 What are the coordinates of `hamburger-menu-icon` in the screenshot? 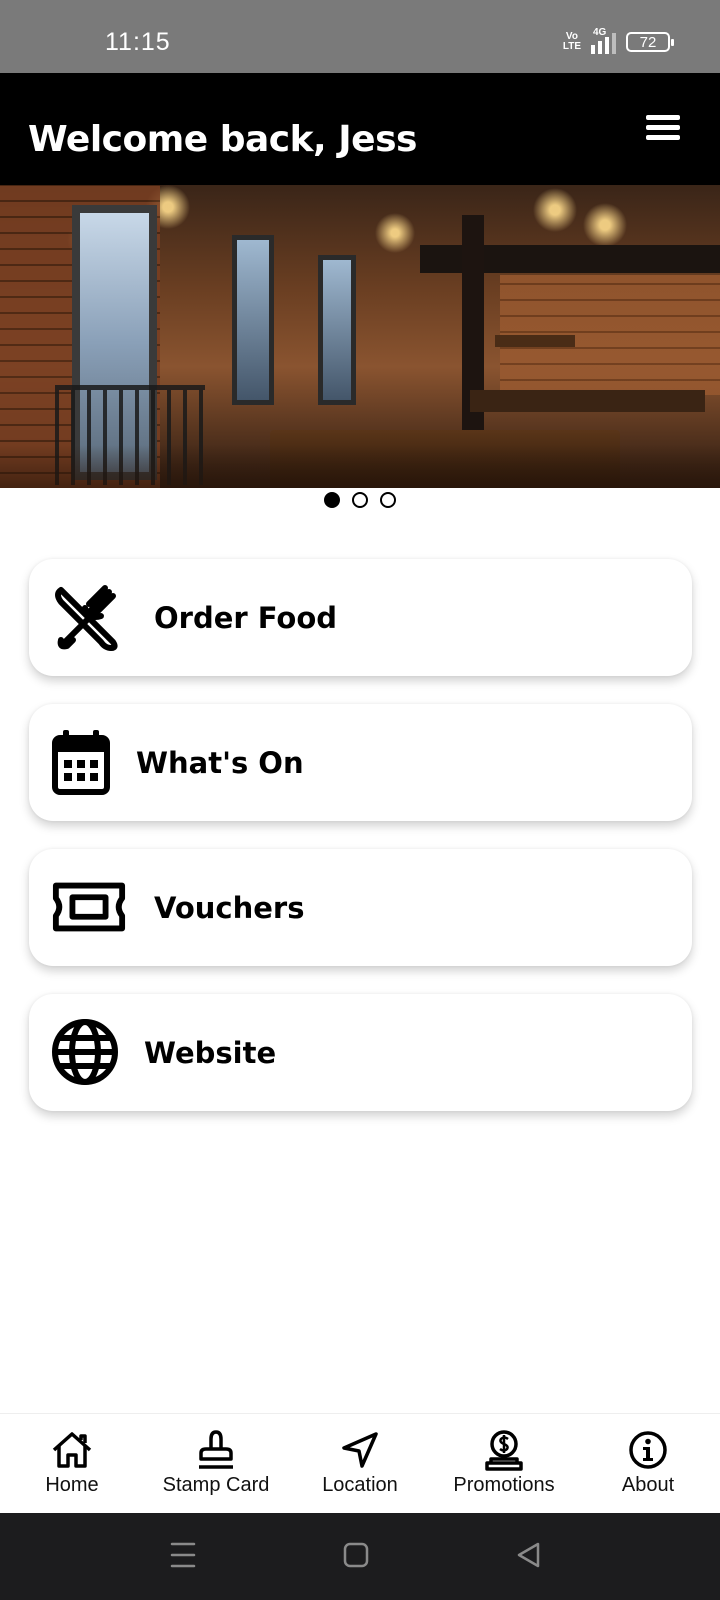 It's located at (663, 129).